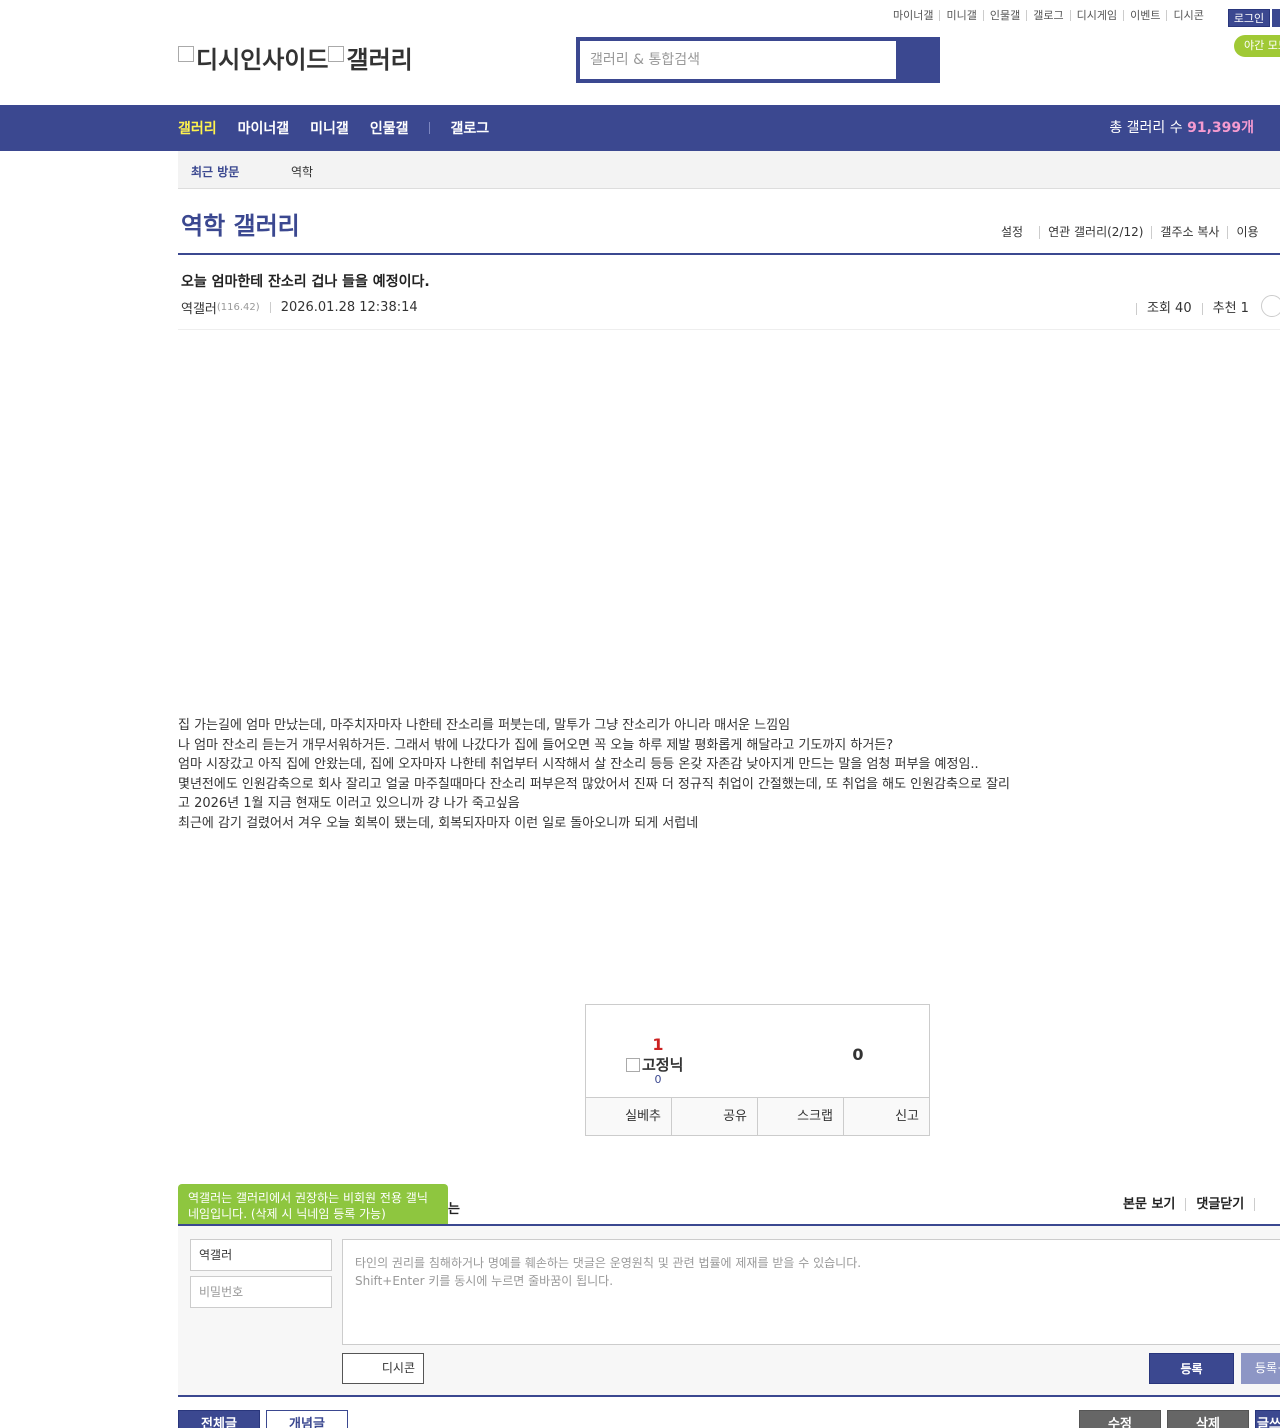 The height and width of the screenshot is (1428, 1280). I want to click on comment-count-circle, so click(1270, 306).